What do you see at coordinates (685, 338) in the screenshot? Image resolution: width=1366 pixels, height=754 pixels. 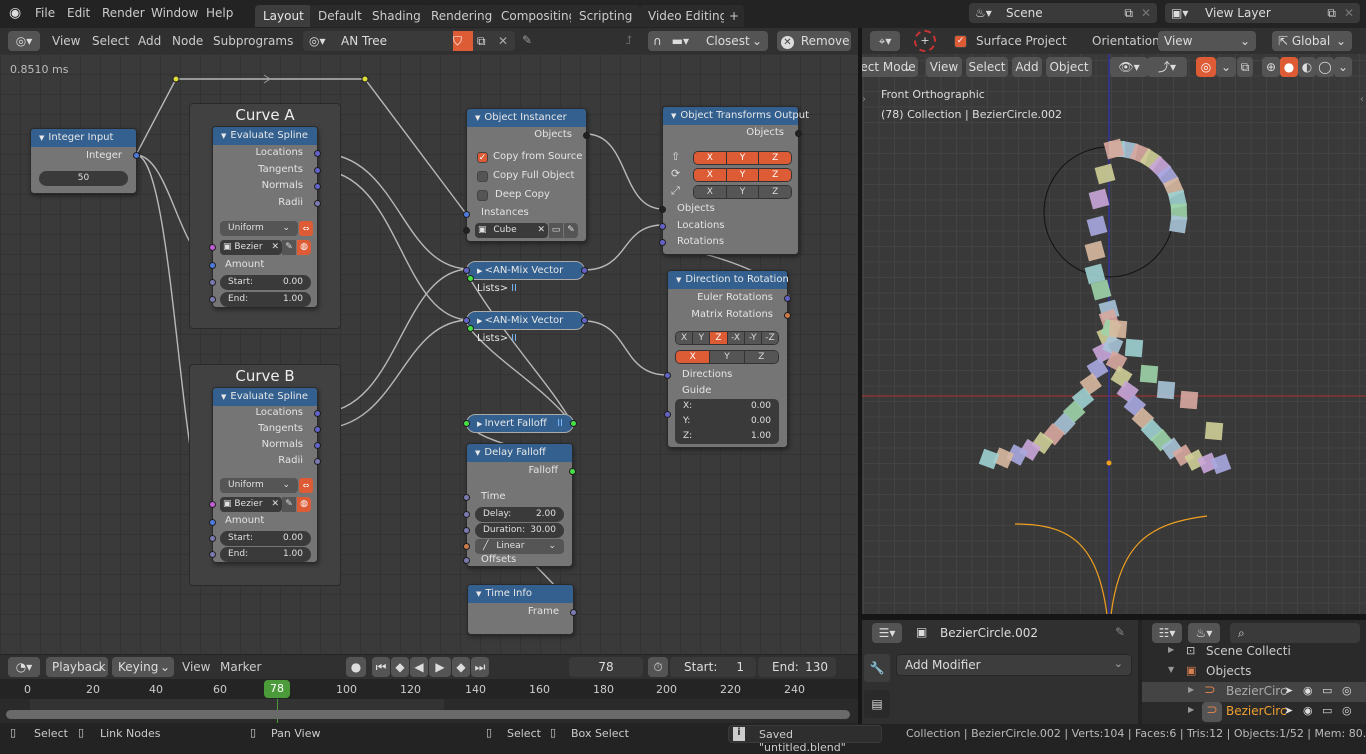 I see `track-axis-x: X` at bounding box center [685, 338].